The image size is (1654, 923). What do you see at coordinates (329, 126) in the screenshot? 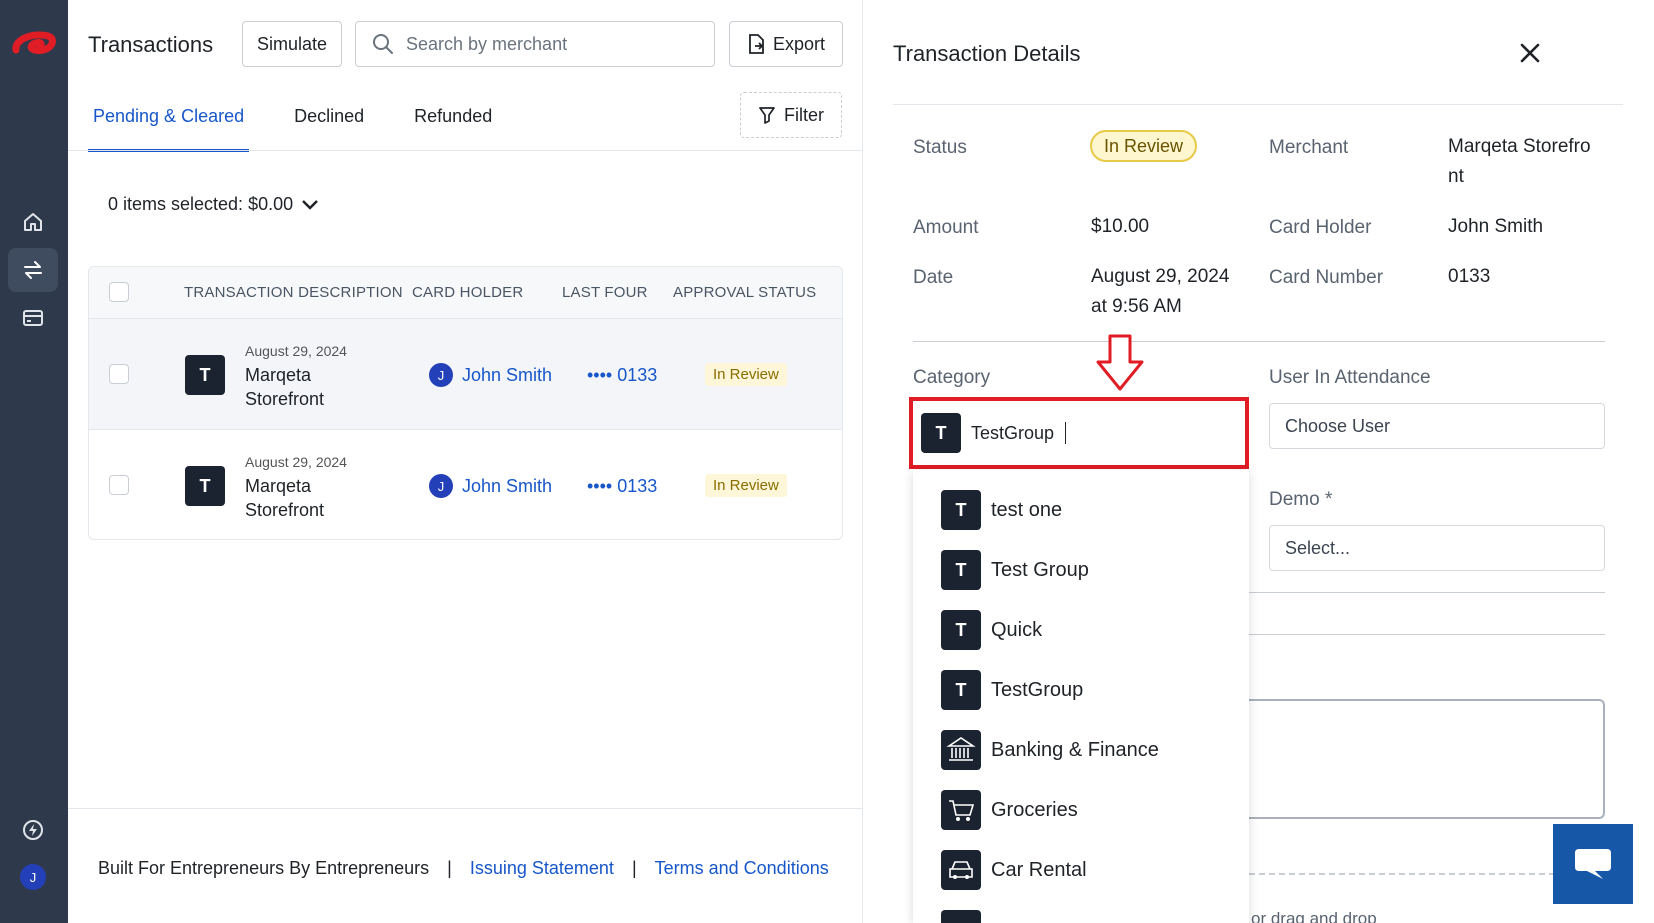
I see `tab-declined: Declined` at bounding box center [329, 126].